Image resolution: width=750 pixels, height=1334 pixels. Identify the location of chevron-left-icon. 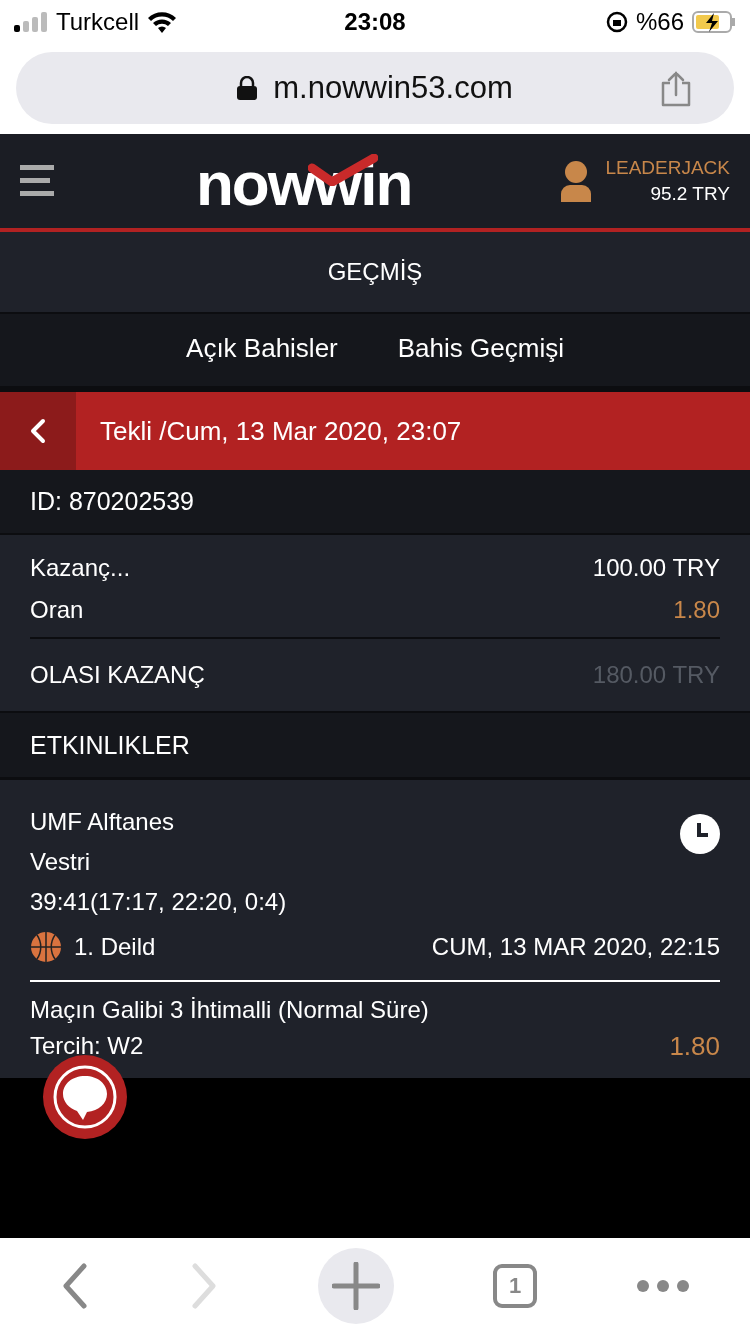
(38, 431).